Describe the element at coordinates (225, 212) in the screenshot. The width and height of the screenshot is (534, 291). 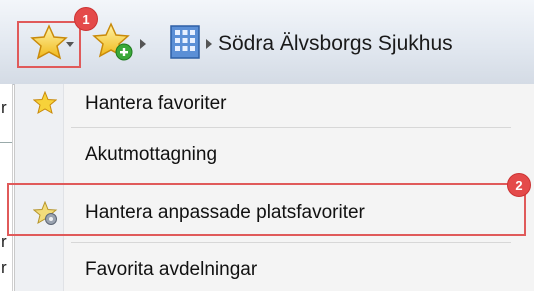
I see `menu-item-label: Hantera anpassade platsfavoriter` at that location.